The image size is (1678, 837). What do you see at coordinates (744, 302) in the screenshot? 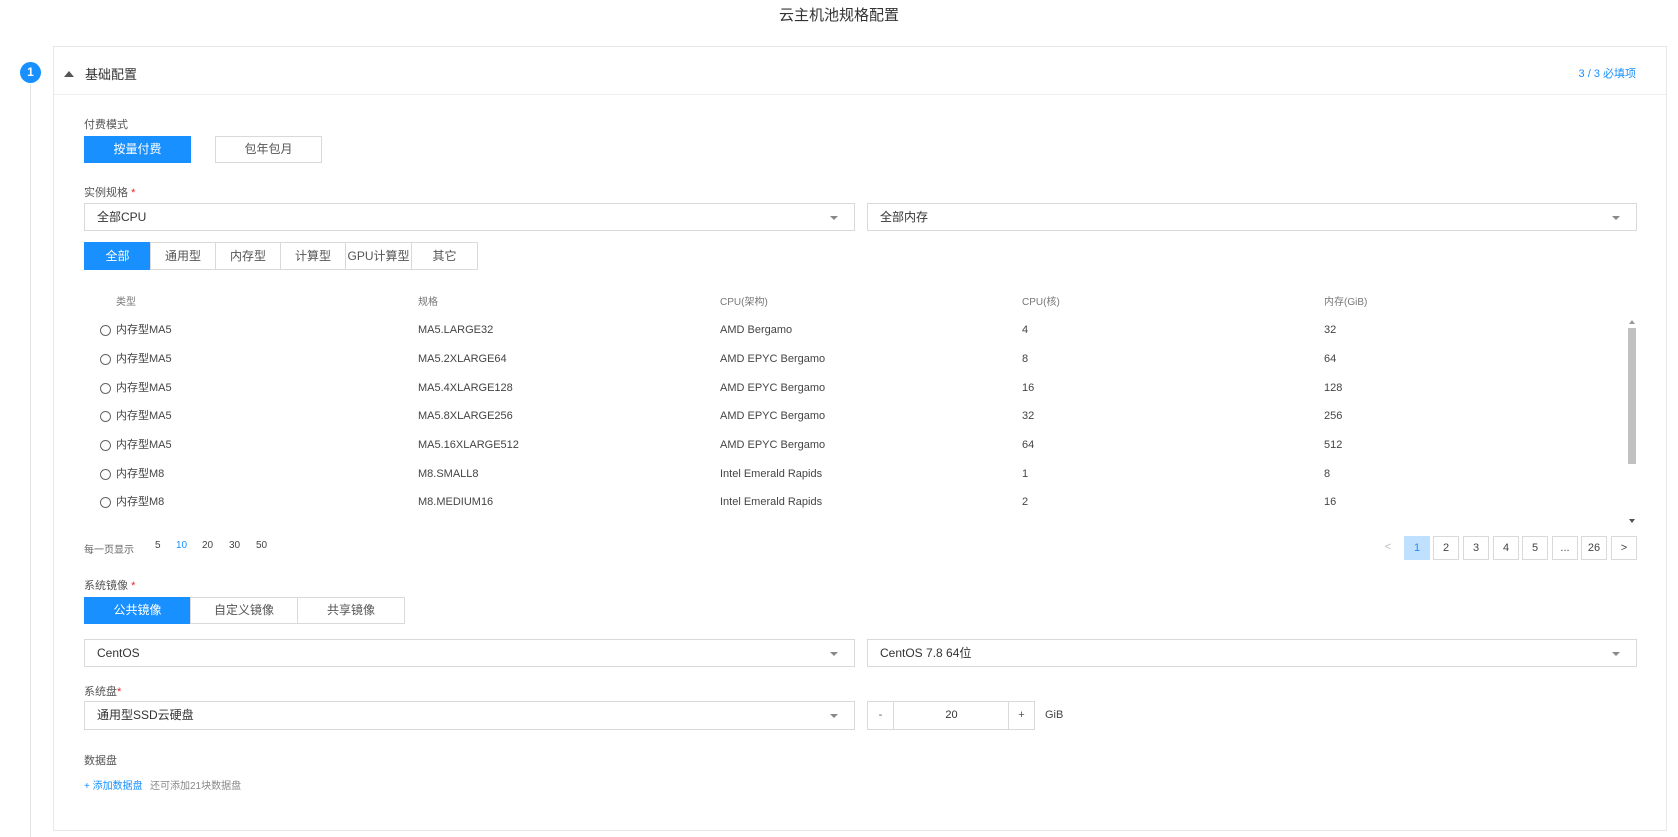
I see `column-header-cpu-arch: CPU(架构)` at bounding box center [744, 302].